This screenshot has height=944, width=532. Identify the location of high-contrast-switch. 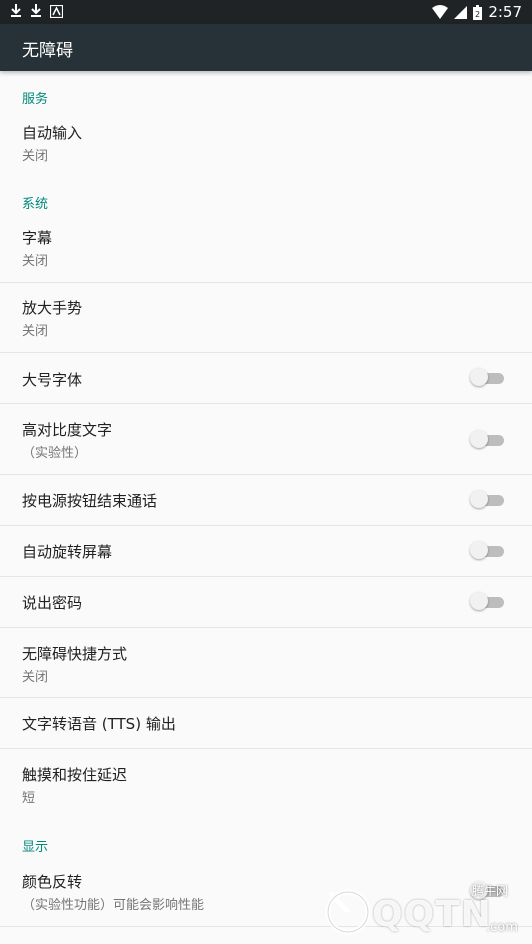
(487, 439).